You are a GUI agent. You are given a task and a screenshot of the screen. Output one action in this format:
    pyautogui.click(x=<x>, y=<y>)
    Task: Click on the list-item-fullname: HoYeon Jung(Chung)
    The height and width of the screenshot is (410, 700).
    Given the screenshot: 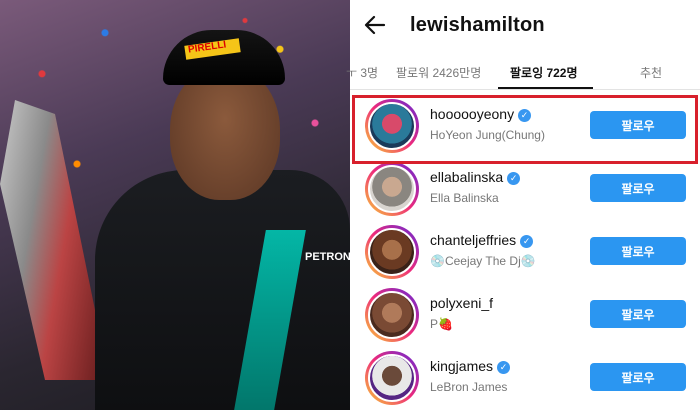 What is the action you would take?
    pyautogui.click(x=487, y=135)
    